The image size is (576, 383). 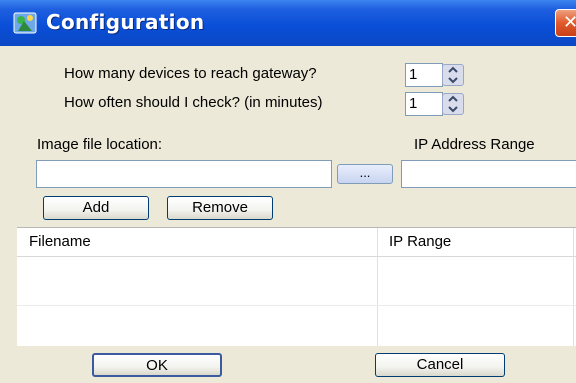 I want to click on close-icon: ✕, so click(x=569, y=22).